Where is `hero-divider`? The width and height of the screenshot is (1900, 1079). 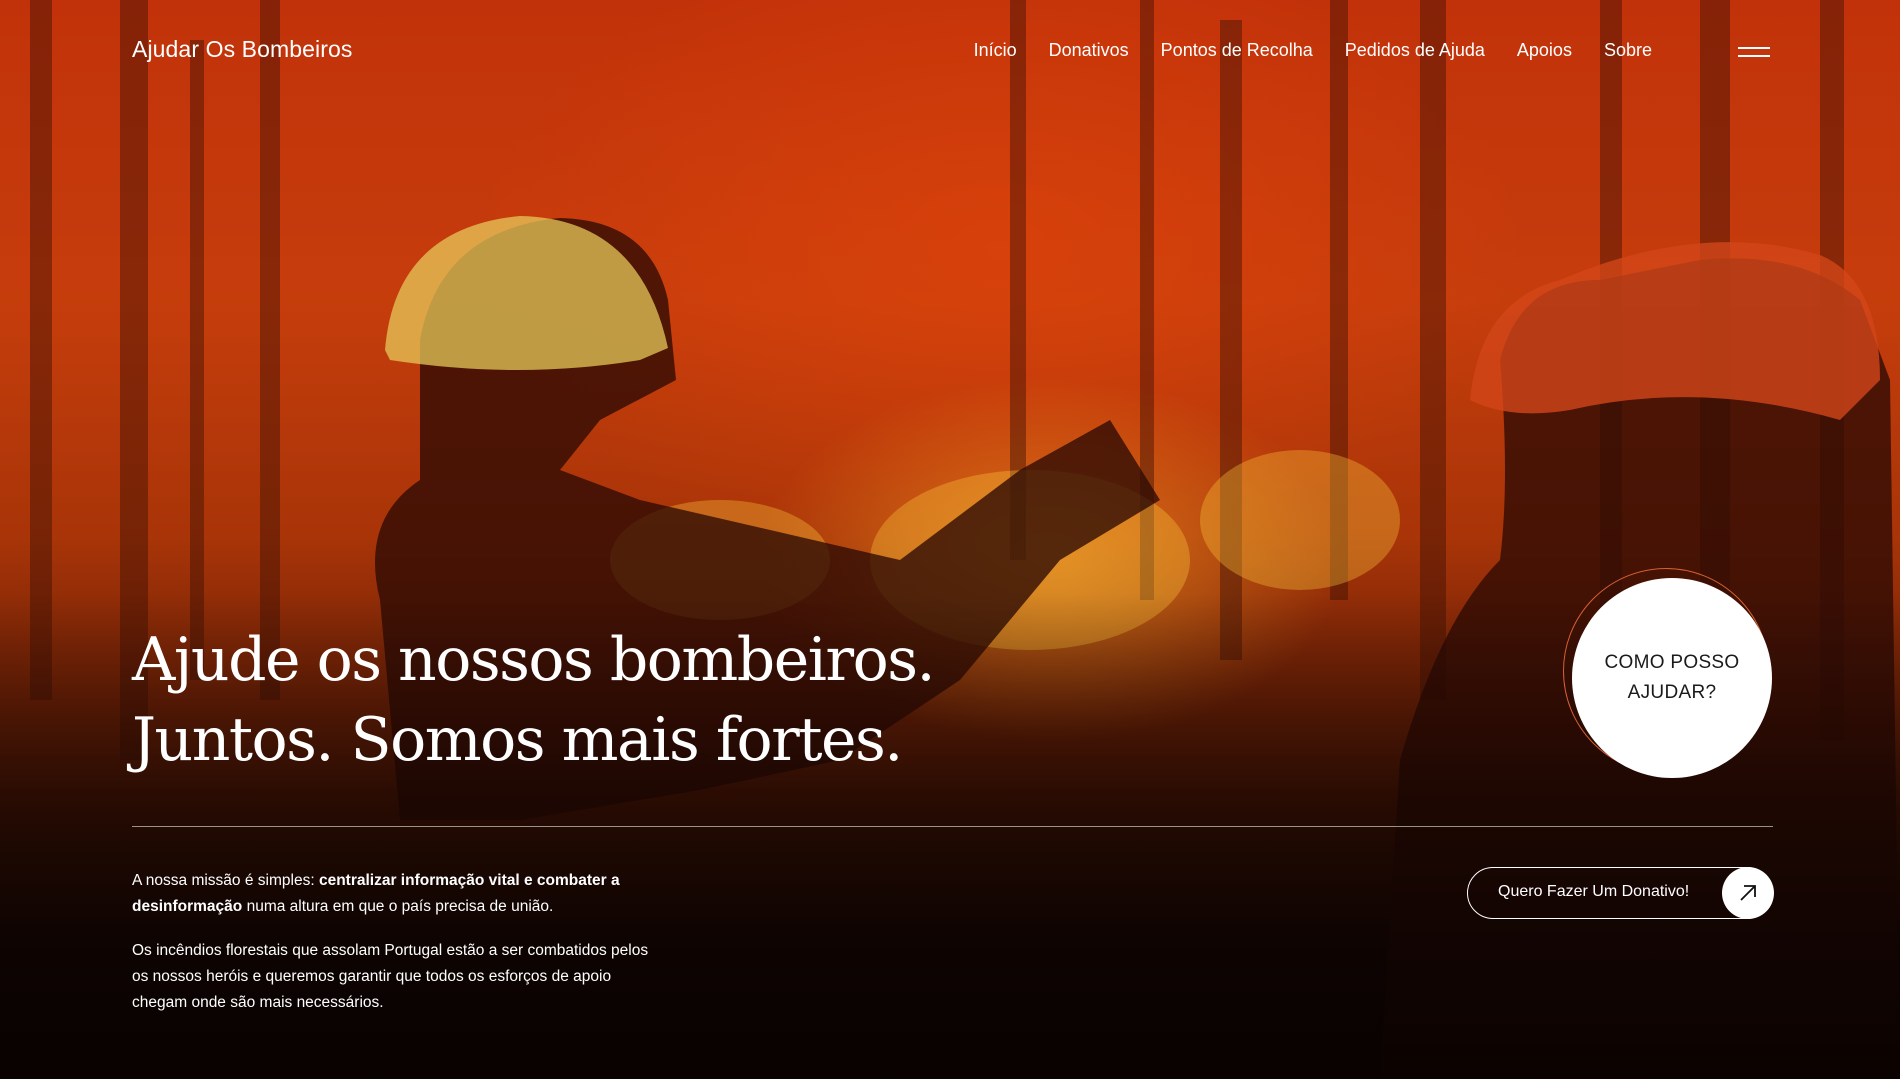 hero-divider is located at coordinates (952, 826).